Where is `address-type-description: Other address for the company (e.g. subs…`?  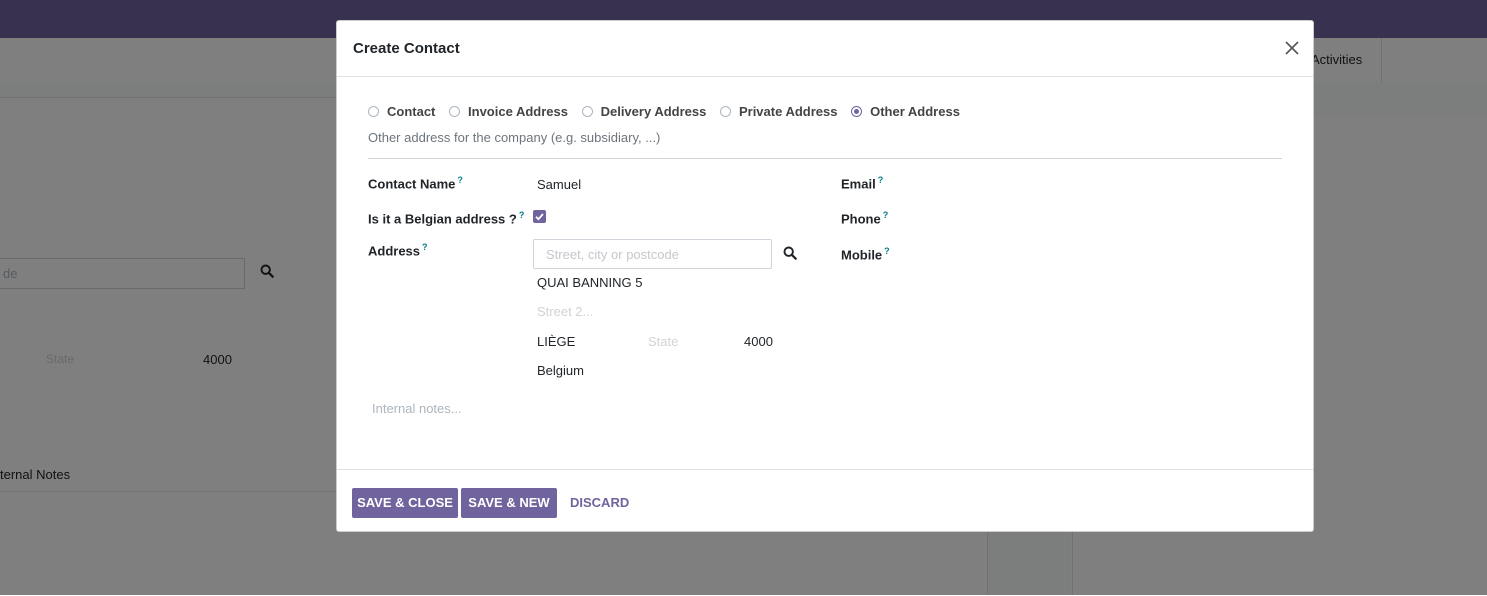 address-type-description: Other address for the company (e.g. subs… is located at coordinates (514, 137).